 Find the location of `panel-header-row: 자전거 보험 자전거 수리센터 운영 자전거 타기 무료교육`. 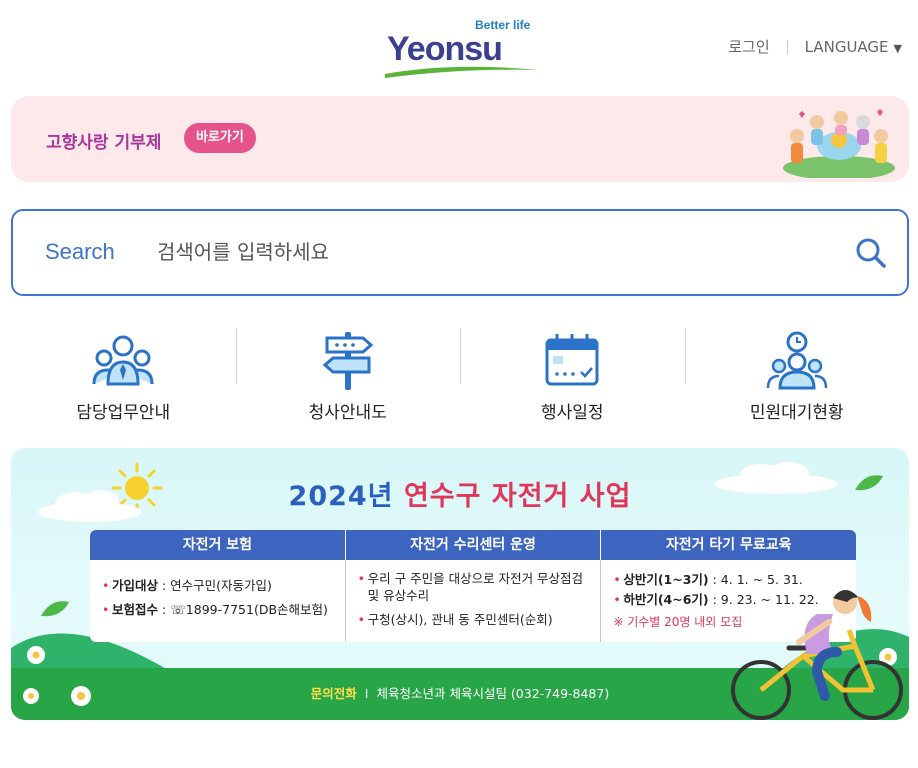

panel-header-row: 자전거 보험 자전거 수리센터 운영 자전거 타기 무료교육 is located at coordinates (473, 545).